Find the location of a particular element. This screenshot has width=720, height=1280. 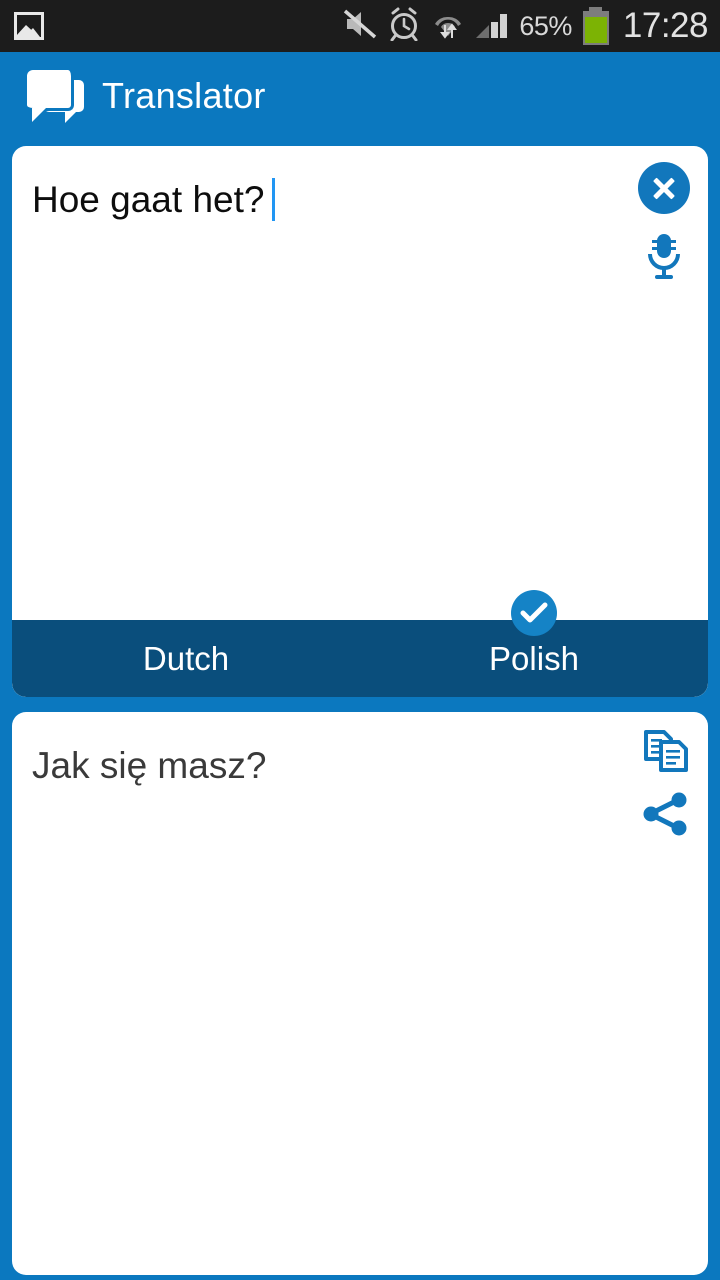

alarm-clock-icon is located at coordinates (404, 26).